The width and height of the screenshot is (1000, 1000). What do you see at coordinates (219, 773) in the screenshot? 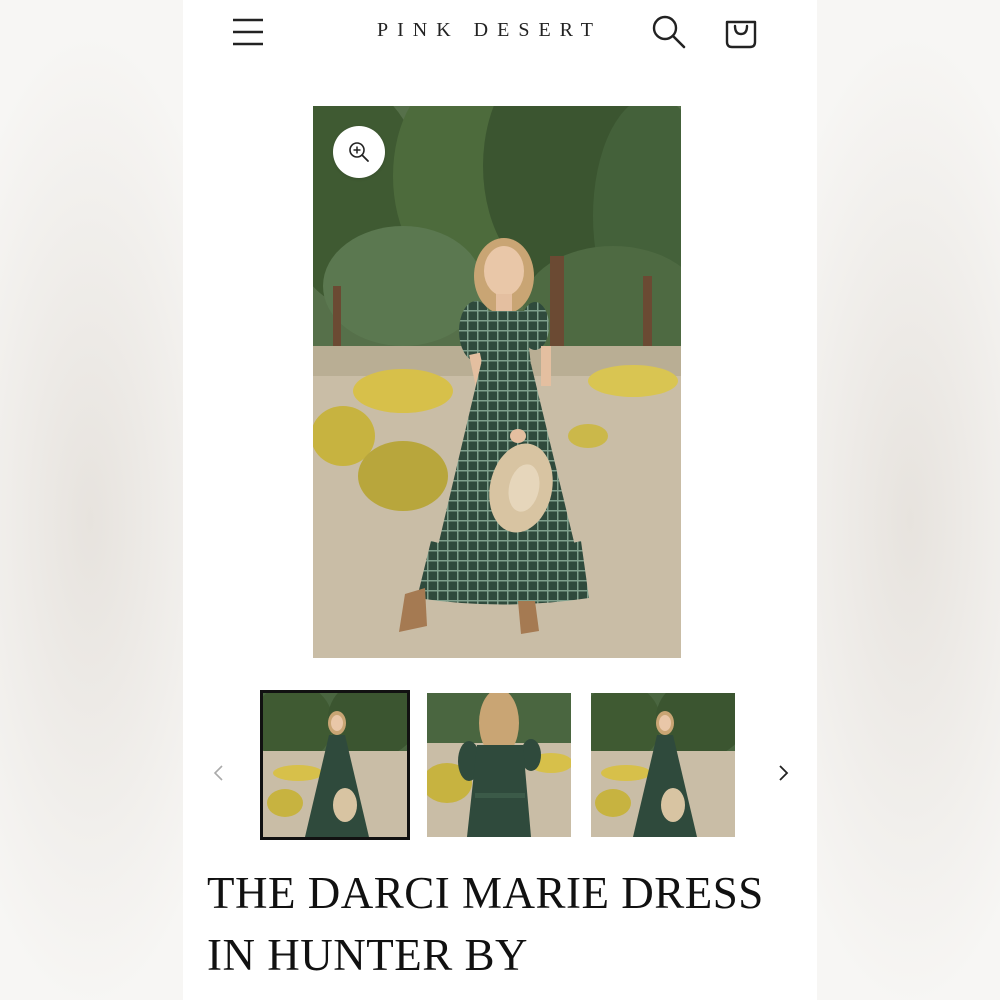
I see `chevron-left-icon` at bounding box center [219, 773].